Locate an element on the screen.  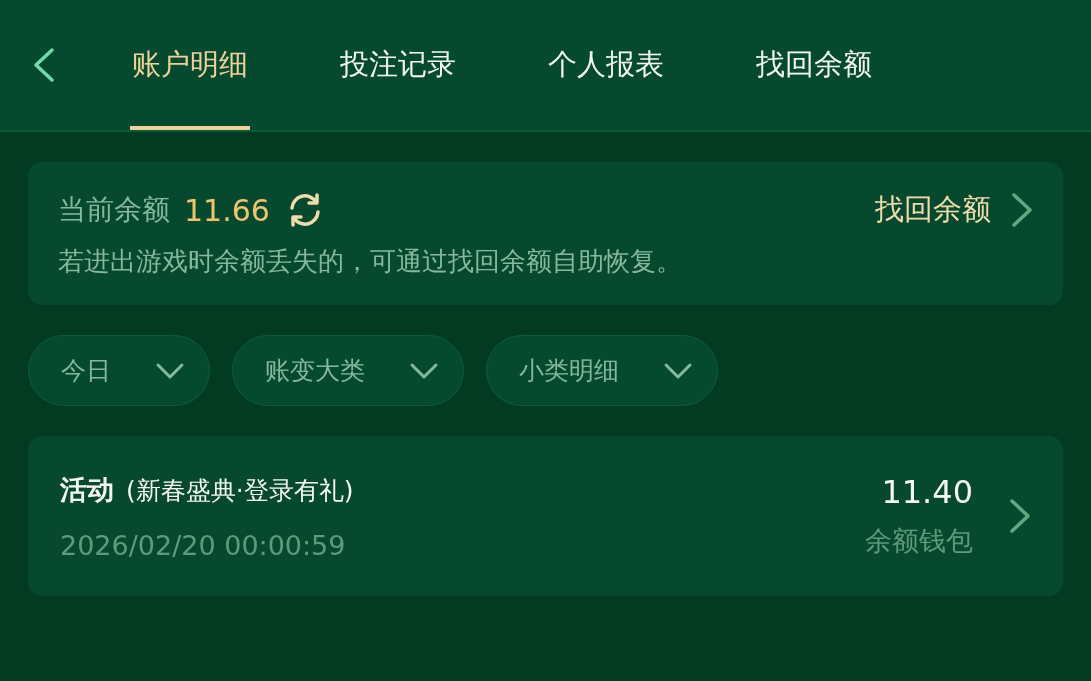
record-amount: 11.40 is located at coordinates (927, 492).